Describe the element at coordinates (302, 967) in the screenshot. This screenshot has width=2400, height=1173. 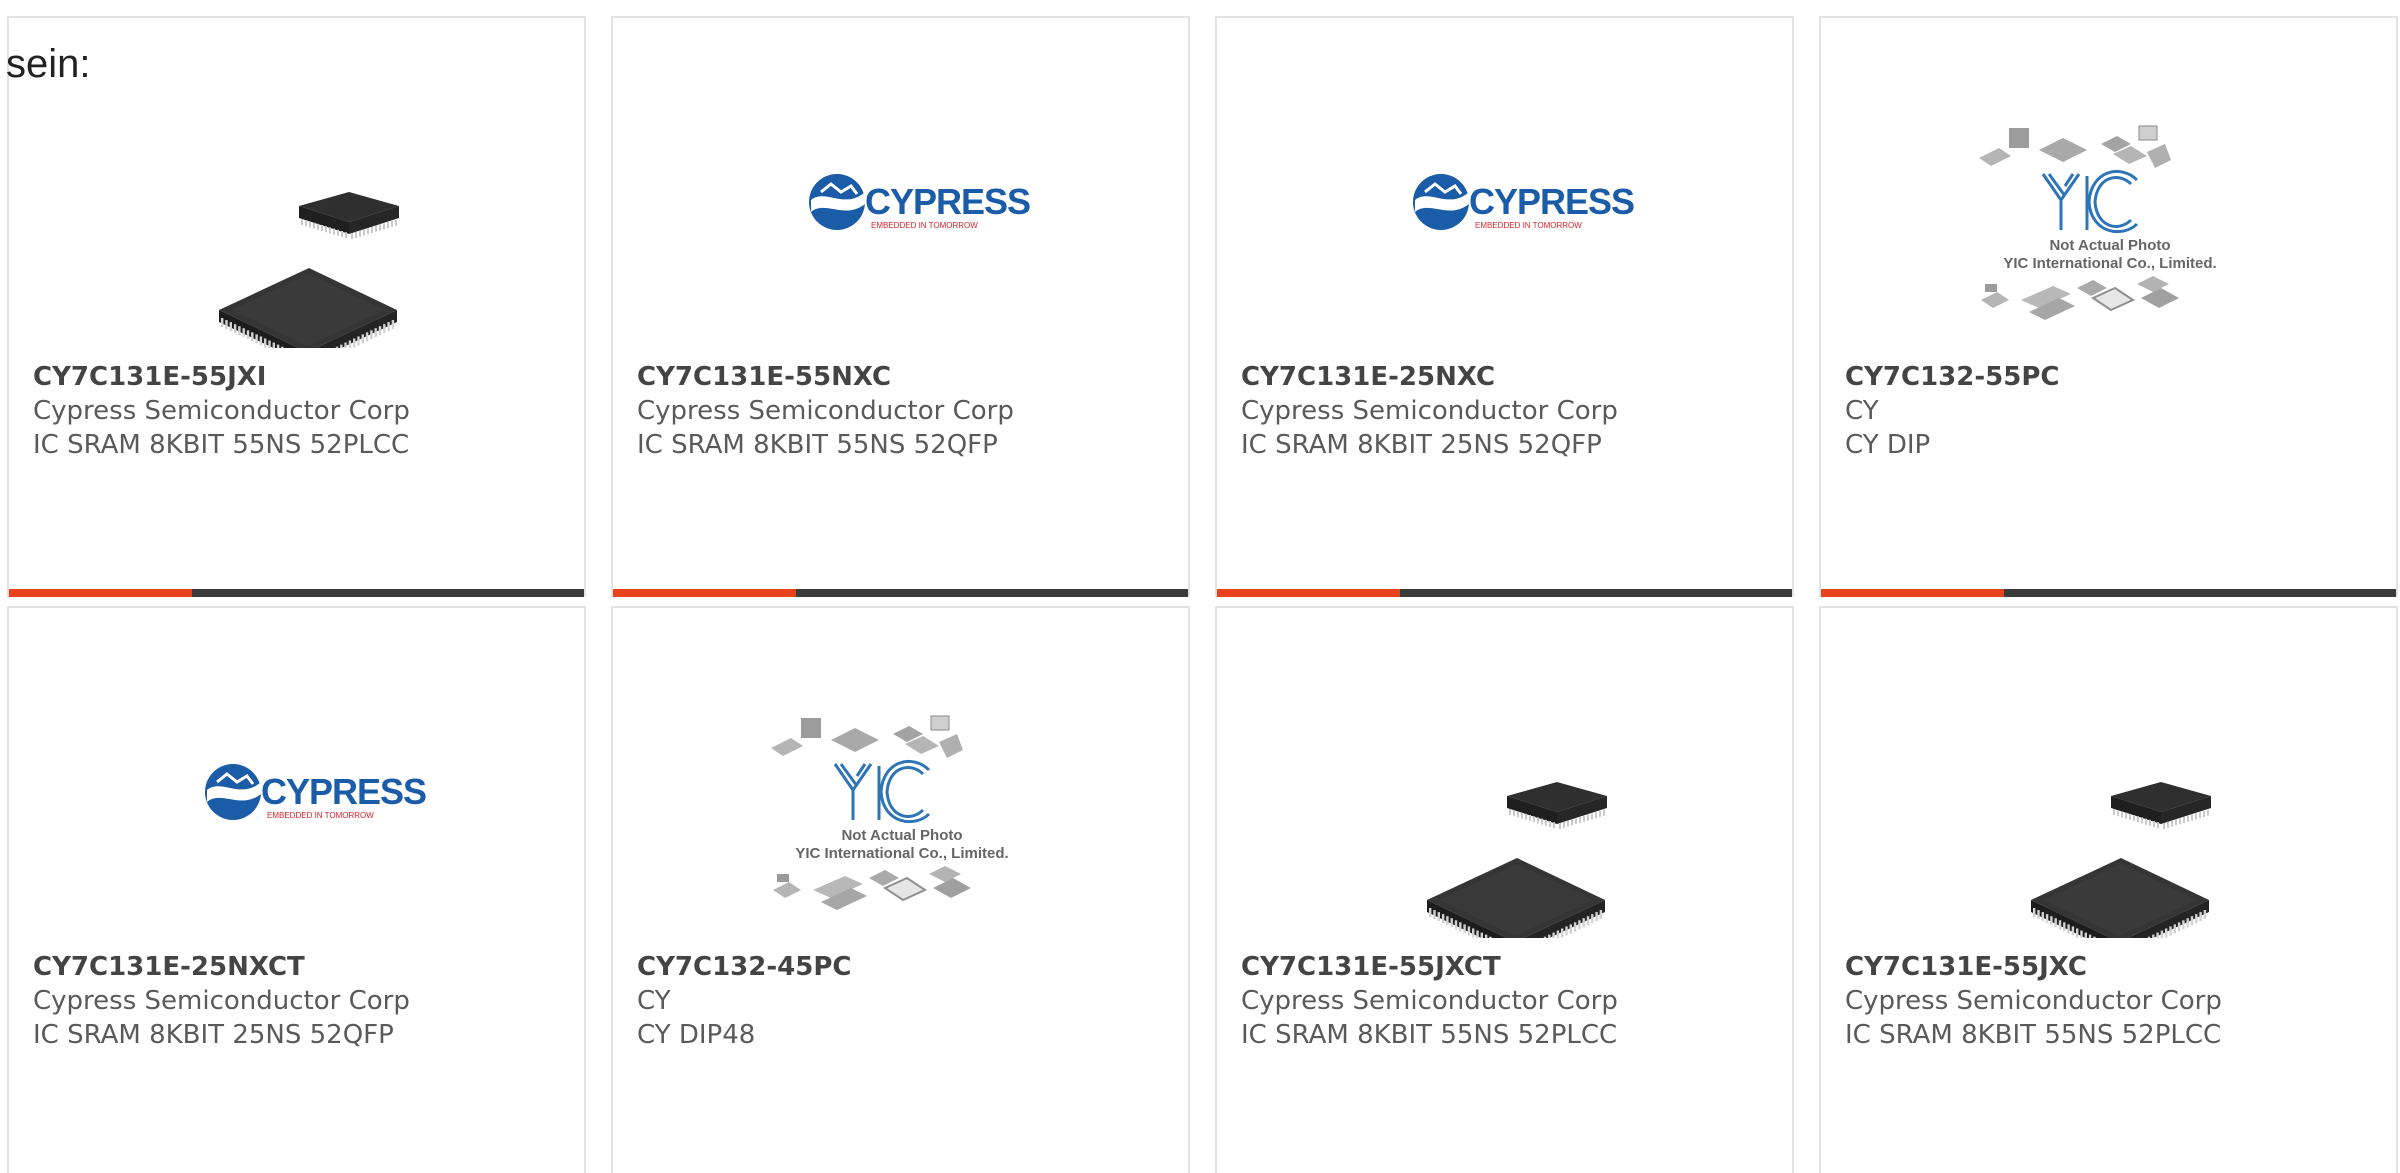
I see `part-number-link: CY7C131E-25NXCT` at that location.